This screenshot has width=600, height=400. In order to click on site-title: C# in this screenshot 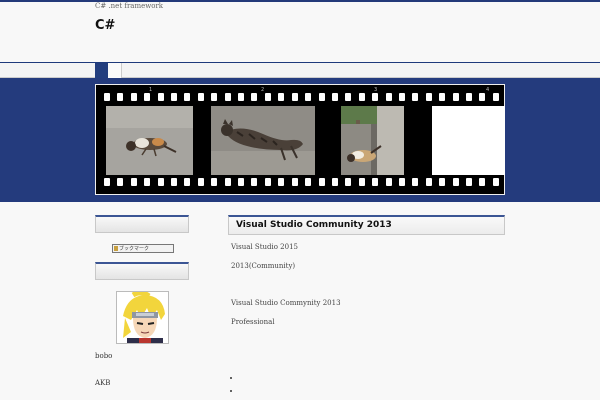, I will do `click(105, 25)`.